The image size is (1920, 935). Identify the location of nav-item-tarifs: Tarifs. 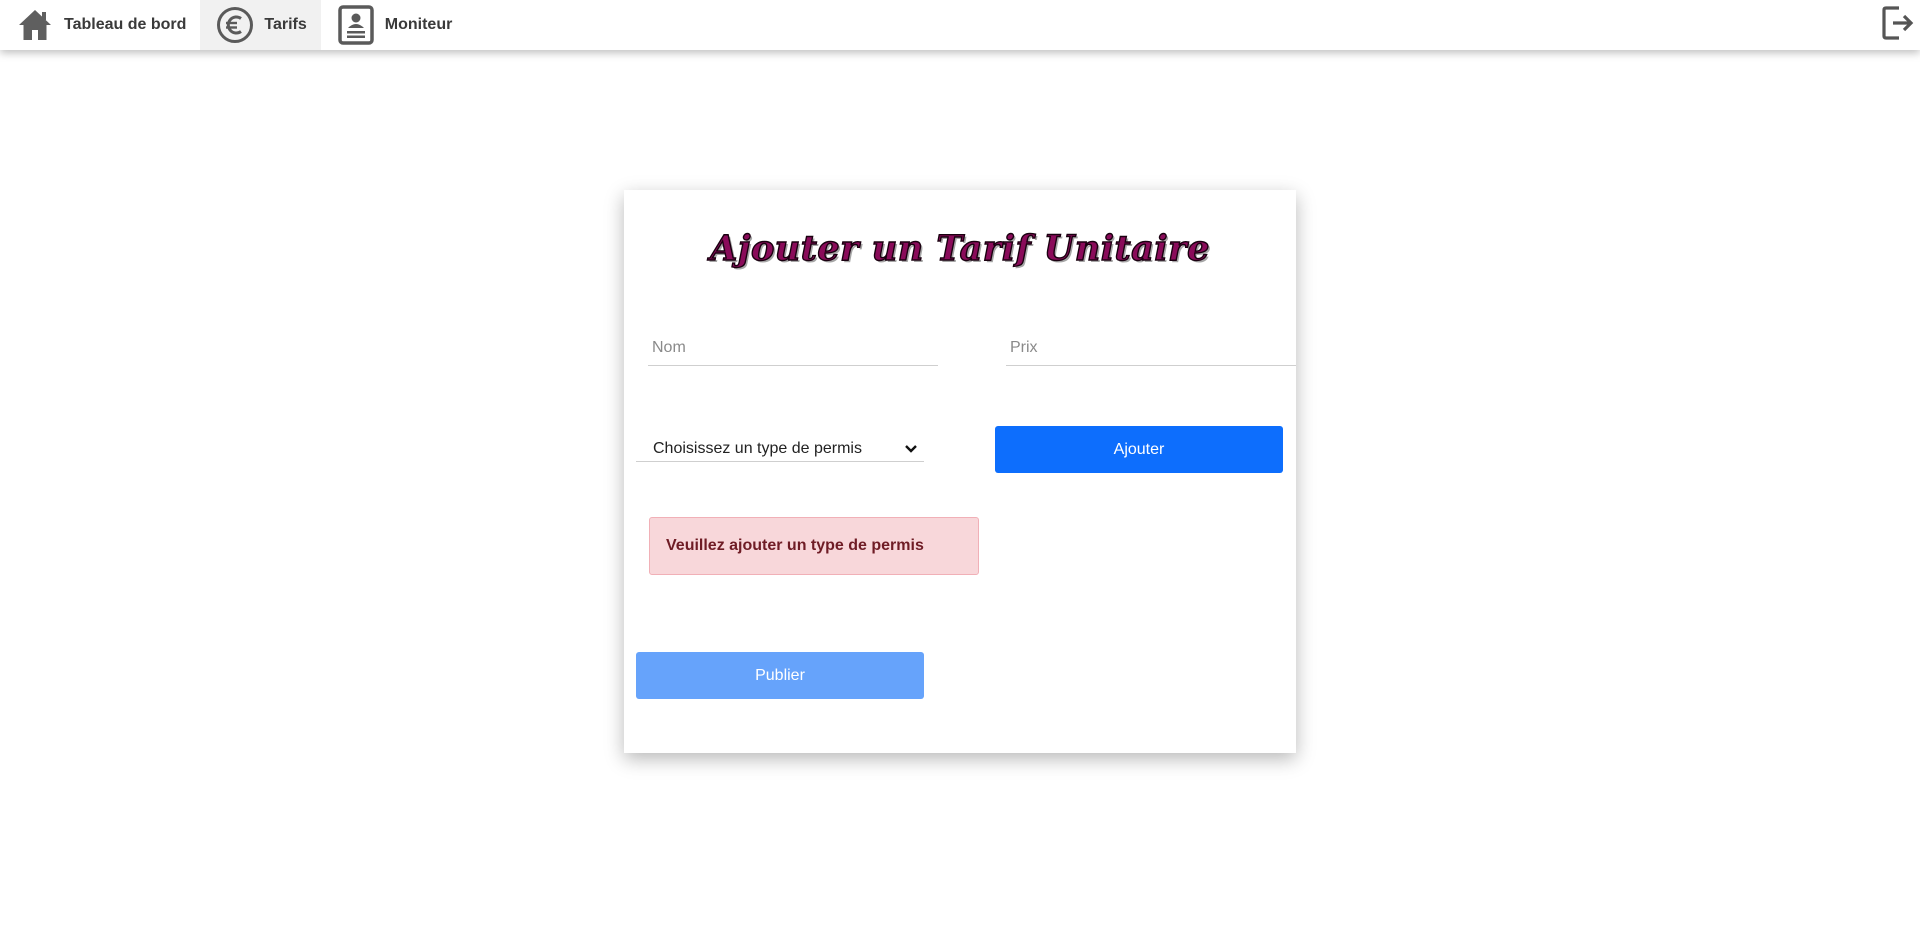
(260, 25).